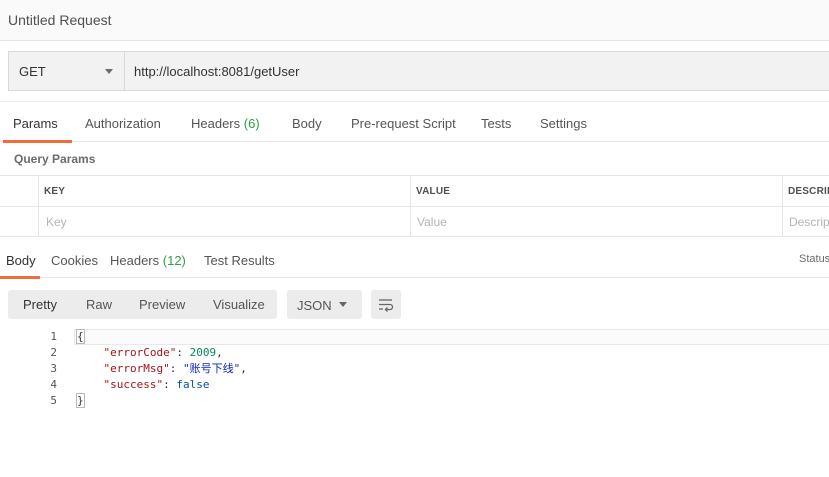 Image resolution: width=829 pixels, height=477 pixels. I want to click on tab-authorization: Authorization, so click(123, 122).